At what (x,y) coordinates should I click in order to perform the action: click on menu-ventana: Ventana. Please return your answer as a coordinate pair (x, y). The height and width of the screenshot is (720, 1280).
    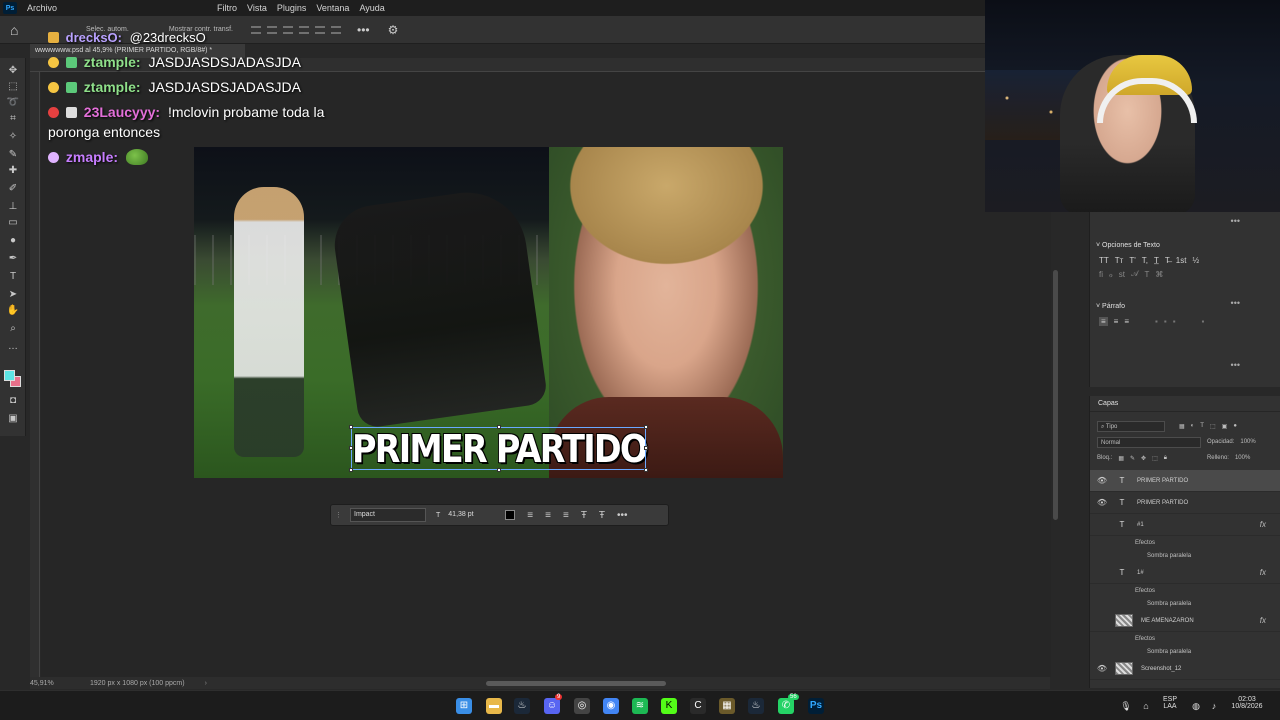
    Looking at the image, I should click on (332, 8).